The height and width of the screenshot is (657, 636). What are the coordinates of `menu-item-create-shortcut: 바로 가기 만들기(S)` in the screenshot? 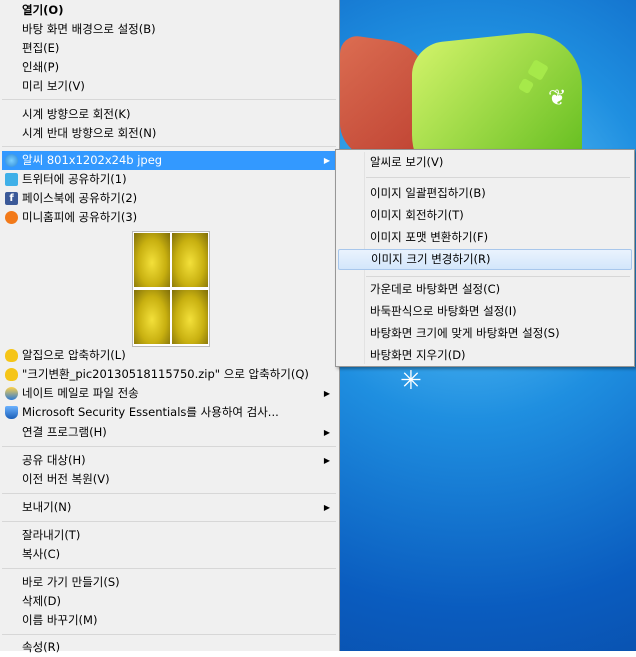 It's located at (169, 582).